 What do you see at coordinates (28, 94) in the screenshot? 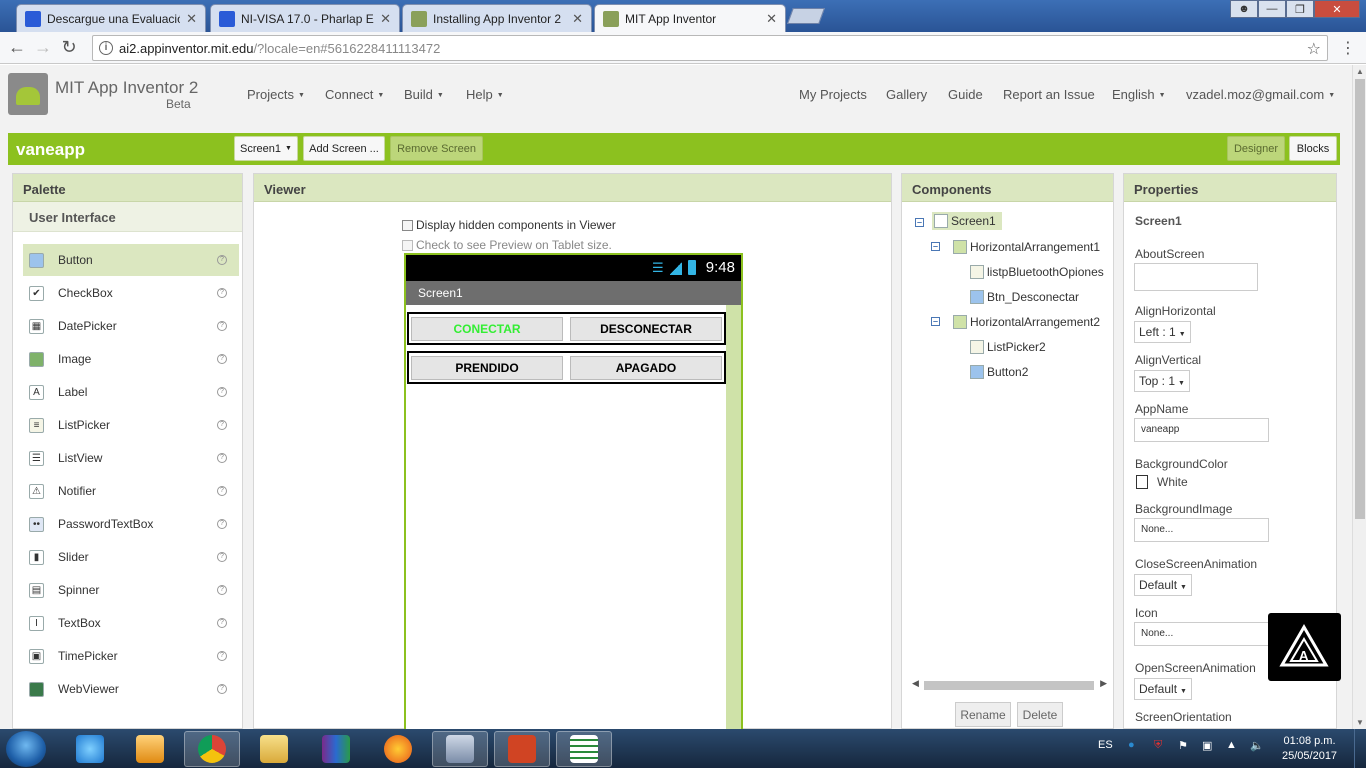
I see `app-inventor-logo-icon` at bounding box center [28, 94].